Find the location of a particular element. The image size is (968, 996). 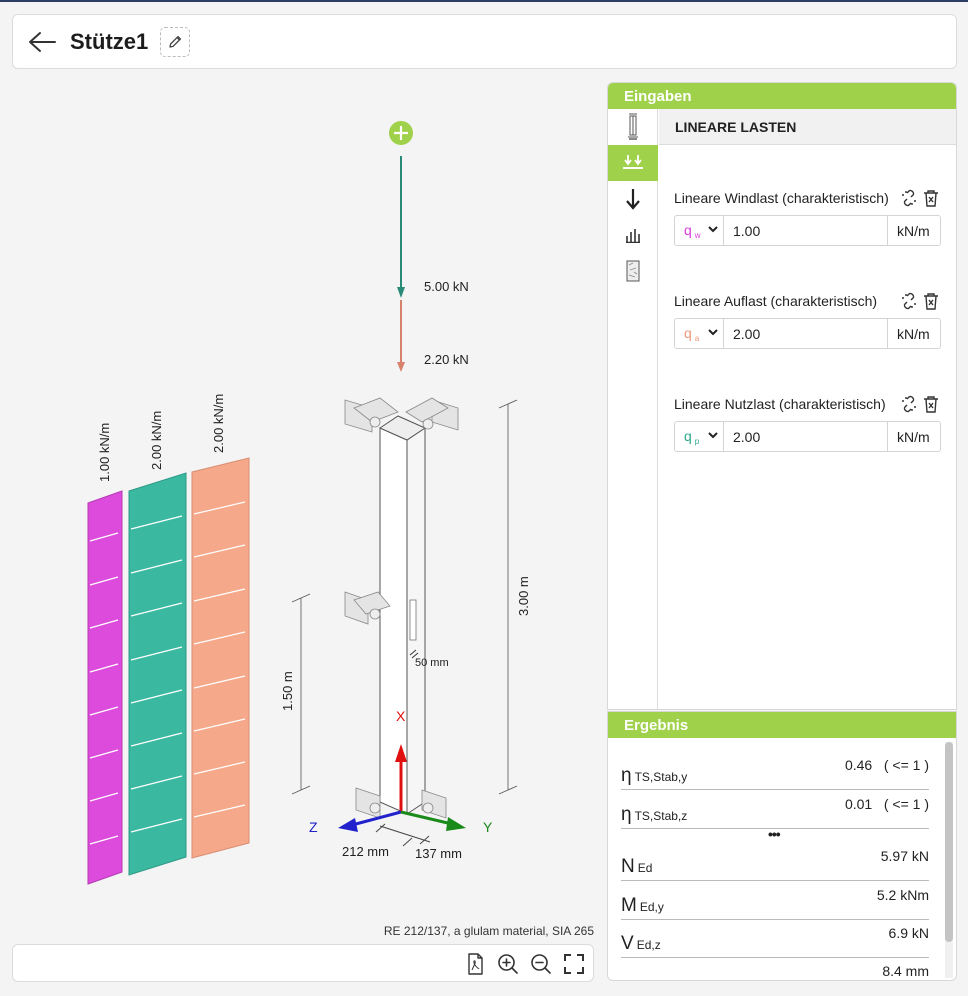

wind-load-panel is located at coordinates (105, 687).